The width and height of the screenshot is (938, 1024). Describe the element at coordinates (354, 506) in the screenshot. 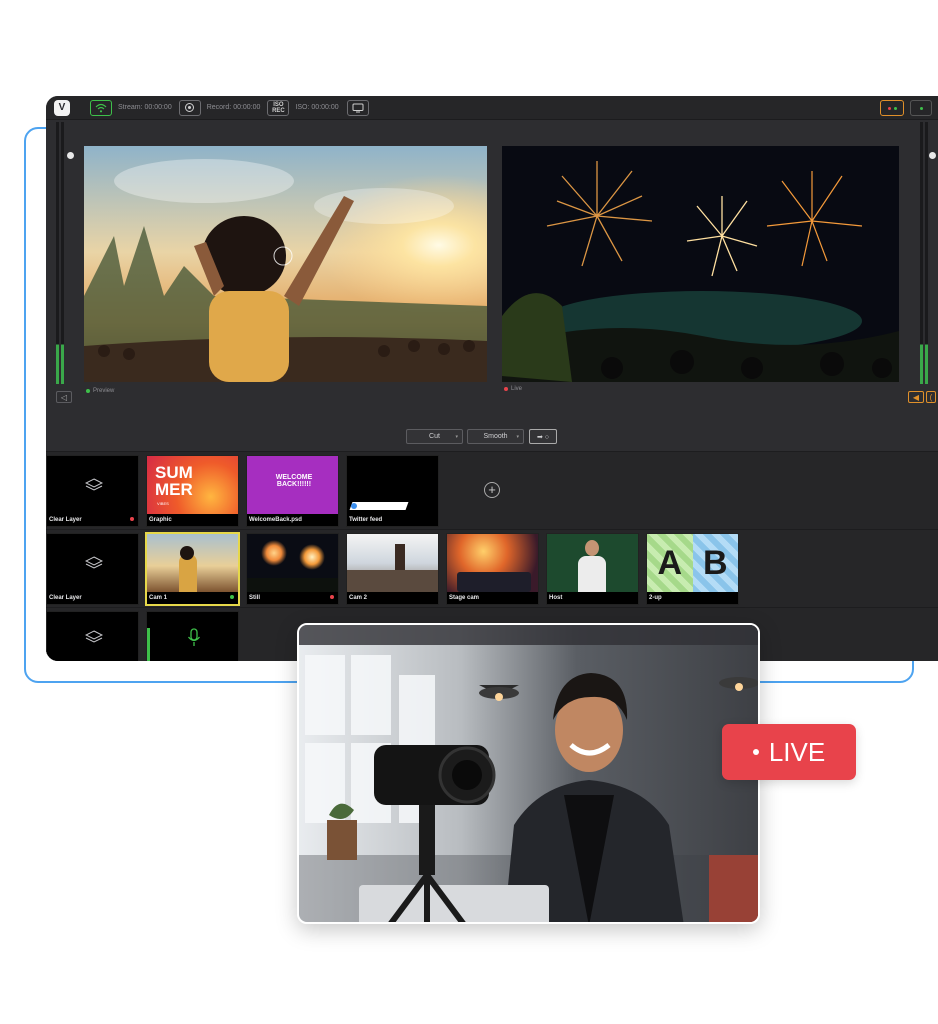

I see `twitter-avatar-icon` at that location.